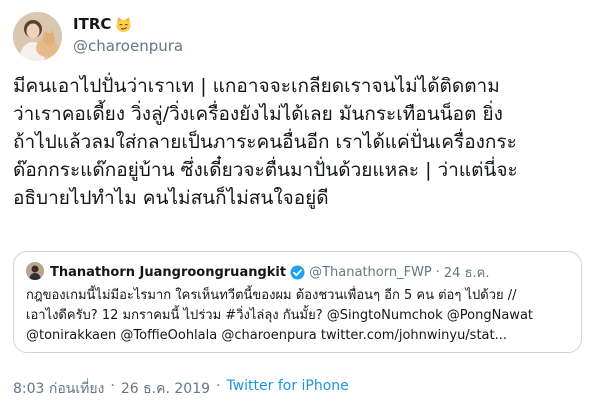 The image size is (594, 409). Describe the element at coordinates (123, 24) in the screenshot. I see `smirking-cat-emoji-icon` at that location.